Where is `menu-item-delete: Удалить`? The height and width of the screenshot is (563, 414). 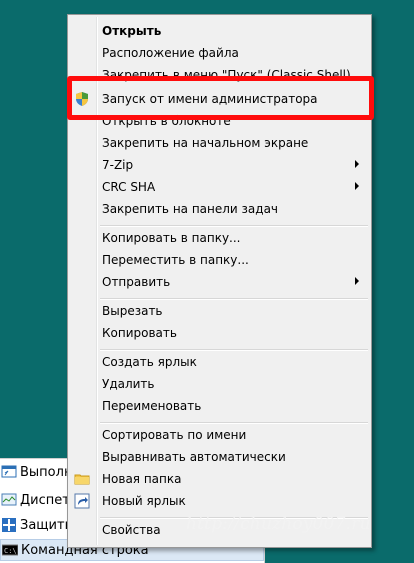 menu-item-delete: Удалить is located at coordinates (219, 384).